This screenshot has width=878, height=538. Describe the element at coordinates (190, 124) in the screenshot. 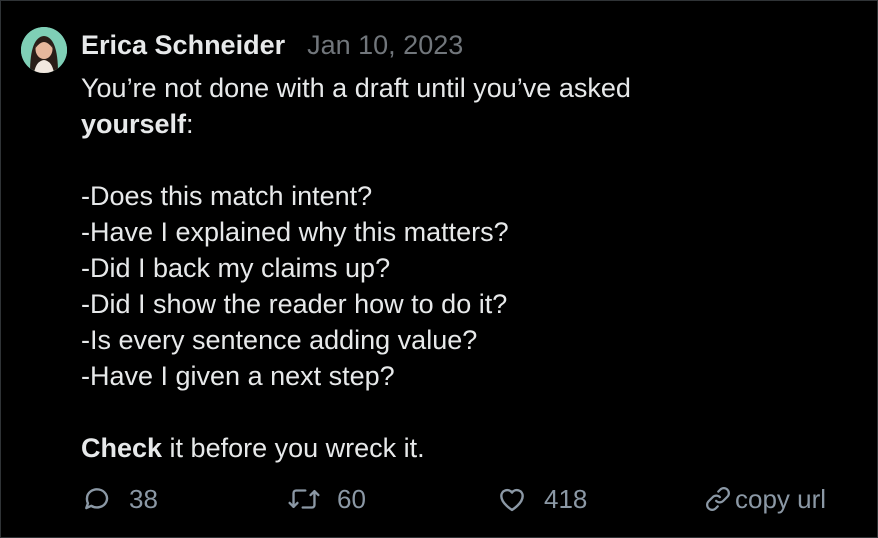

I see `tweet-line-rest: :` at that location.